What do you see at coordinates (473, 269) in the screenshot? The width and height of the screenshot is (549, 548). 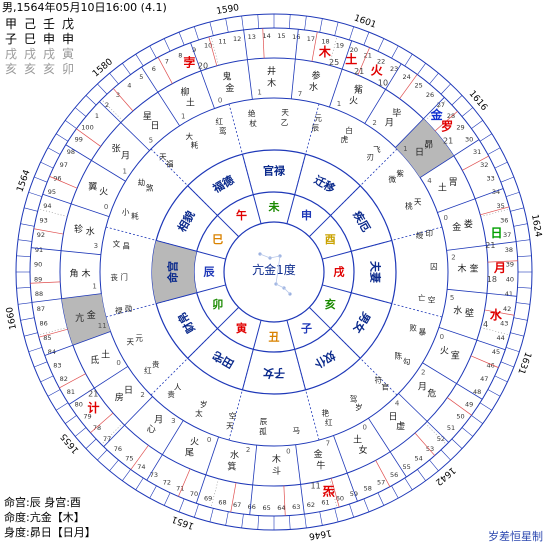 I see `mansion-name: 奎` at bounding box center [473, 269].